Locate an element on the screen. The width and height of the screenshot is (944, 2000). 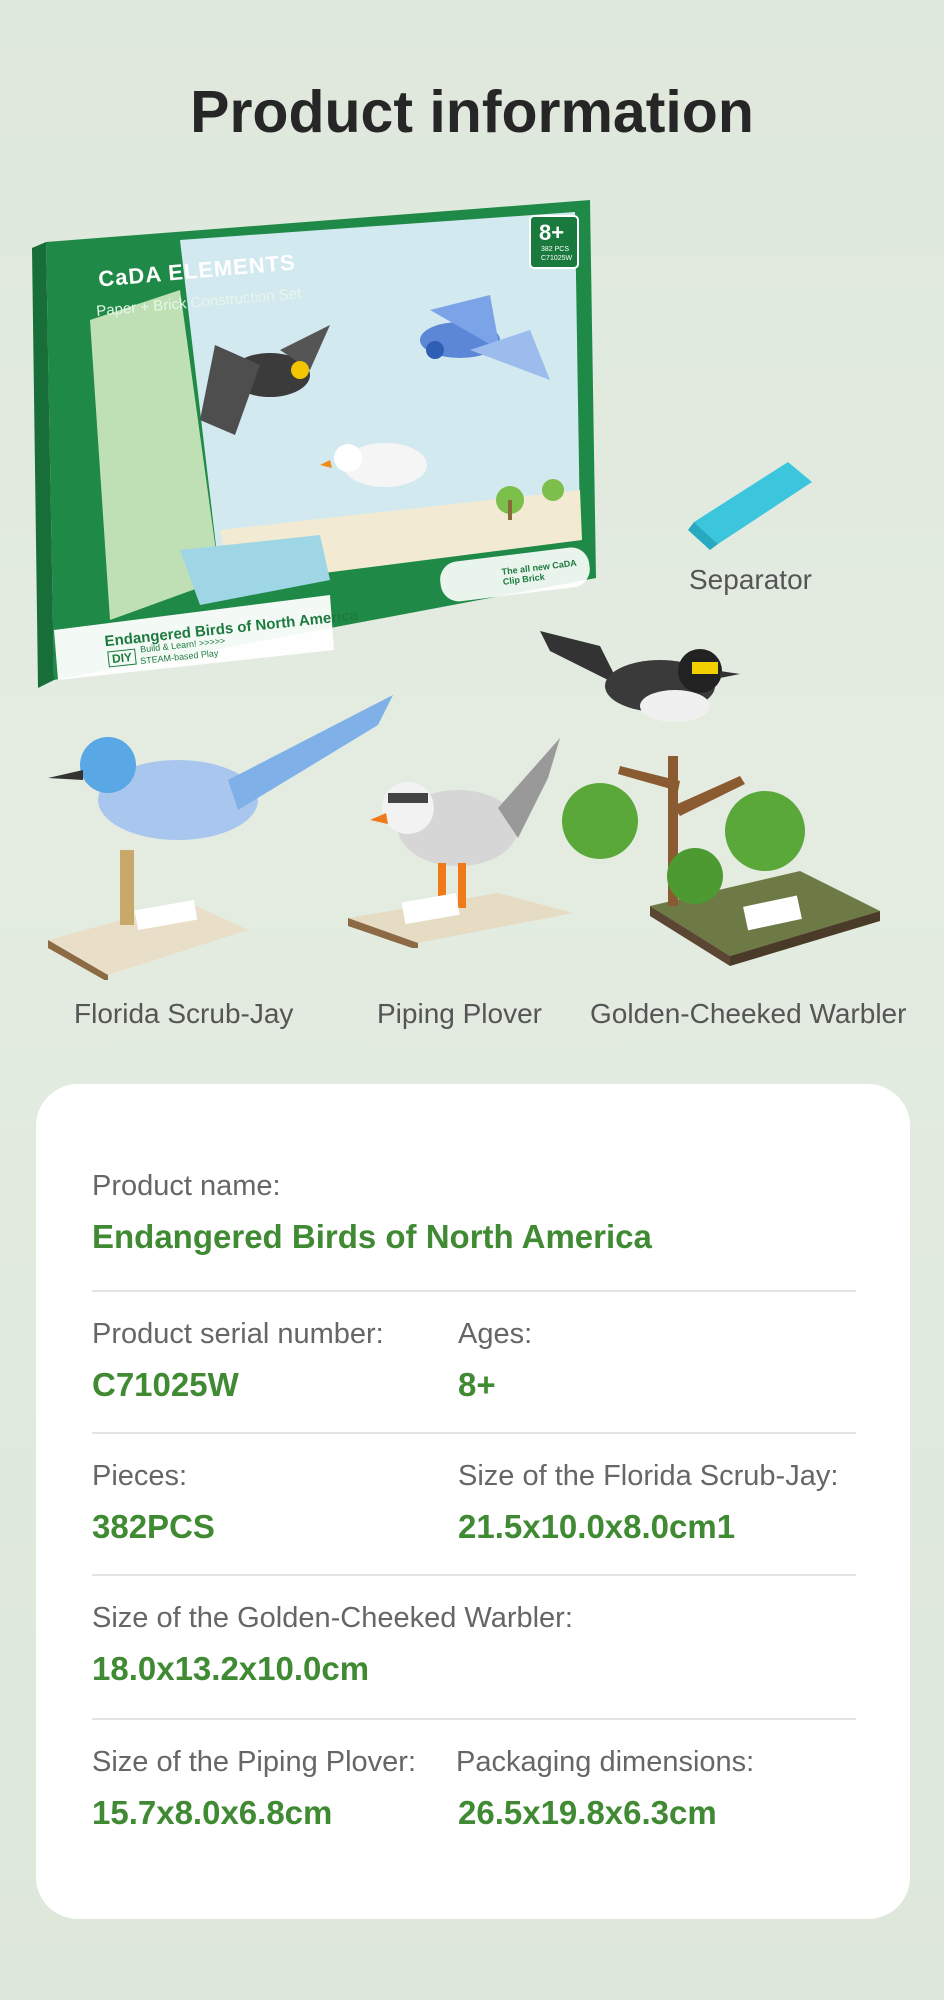
page-title: Product information is located at coordinates (472, 112).